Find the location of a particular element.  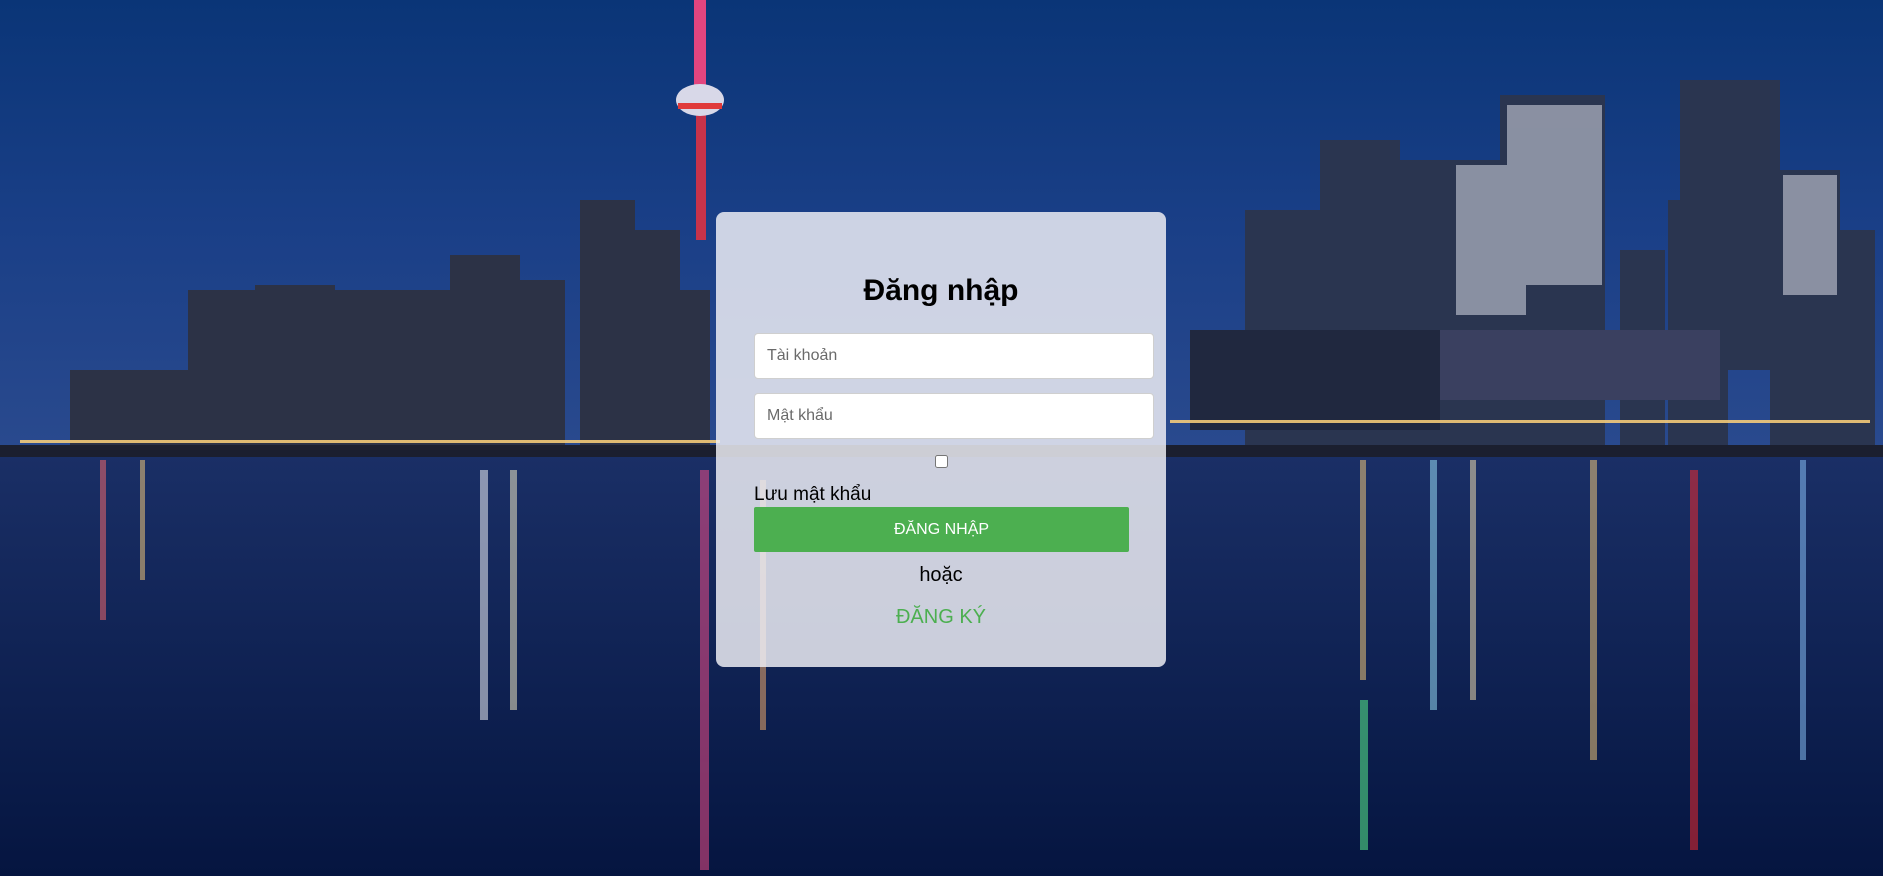

remember-password-checkbox is located at coordinates (941, 461).